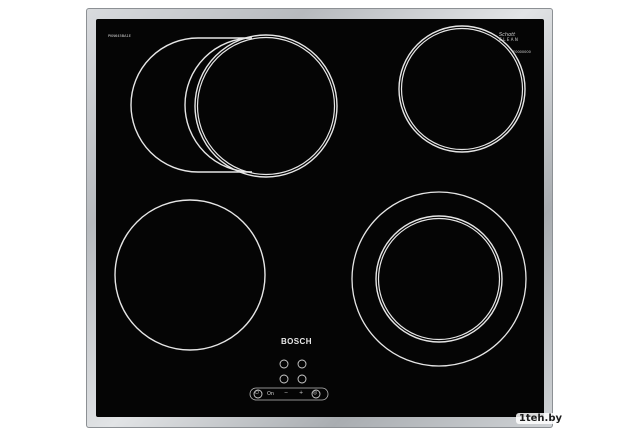 This screenshot has height=430, width=640. Describe the element at coordinates (302, 379) in the screenshot. I see `zone-selector-bottom-right` at that location.